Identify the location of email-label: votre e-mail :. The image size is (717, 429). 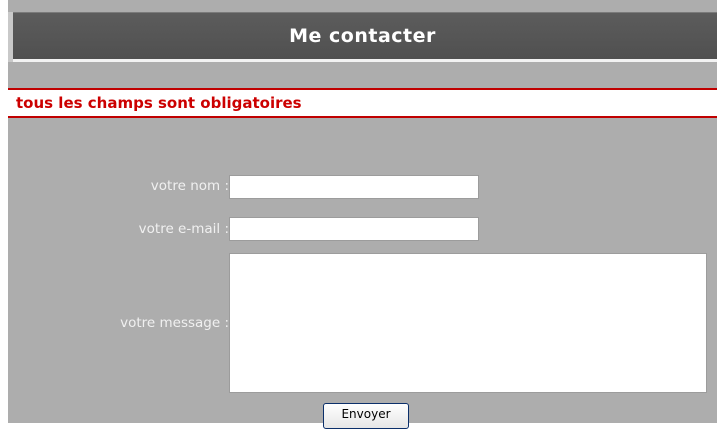
(183, 229).